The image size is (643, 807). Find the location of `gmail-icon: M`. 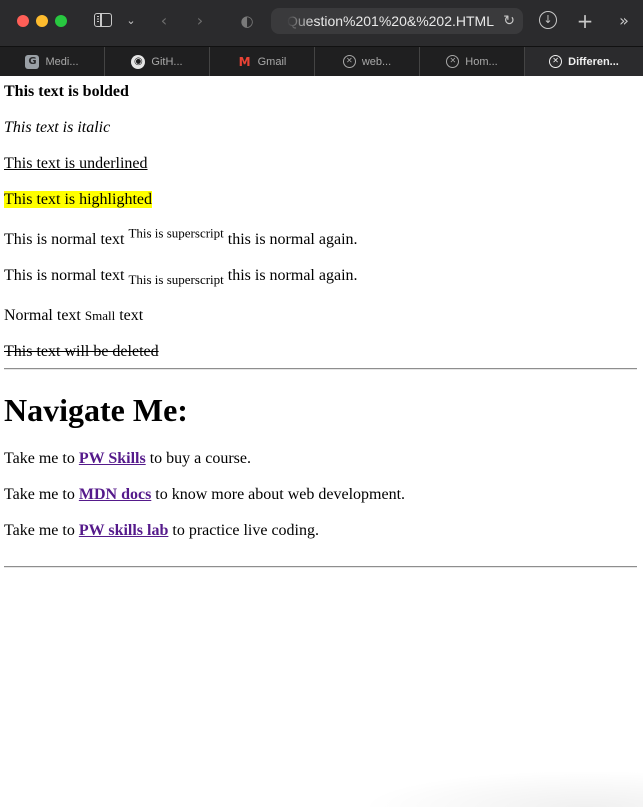

gmail-icon: M is located at coordinates (244, 61).